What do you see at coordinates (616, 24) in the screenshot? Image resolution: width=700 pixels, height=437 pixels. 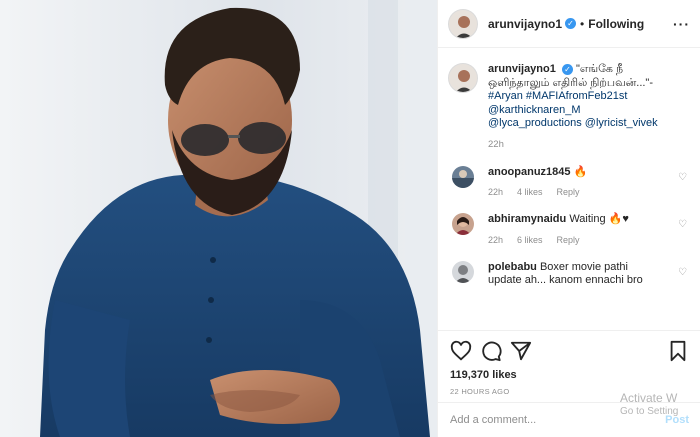 I see `following-button: Following` at bounding box center [616, 24].